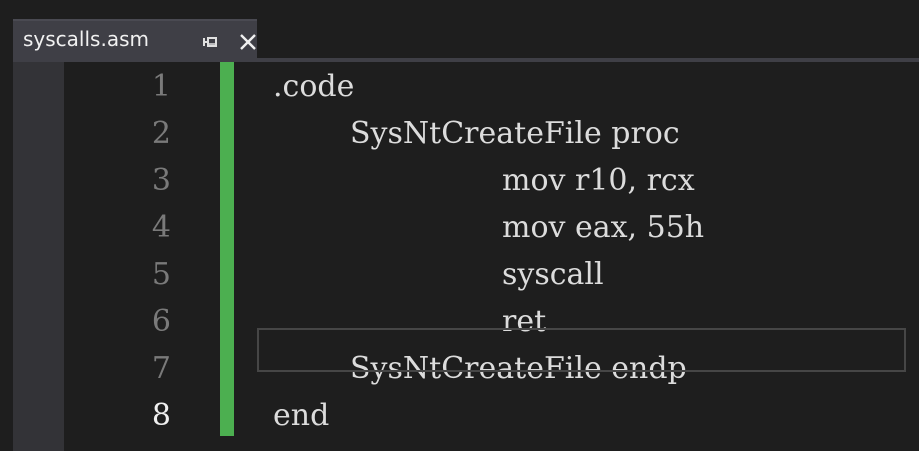  Describe the element at coordinates (515, 134) in the screenshot. I see `code-line: SysNtCreateFile proc` at that location.